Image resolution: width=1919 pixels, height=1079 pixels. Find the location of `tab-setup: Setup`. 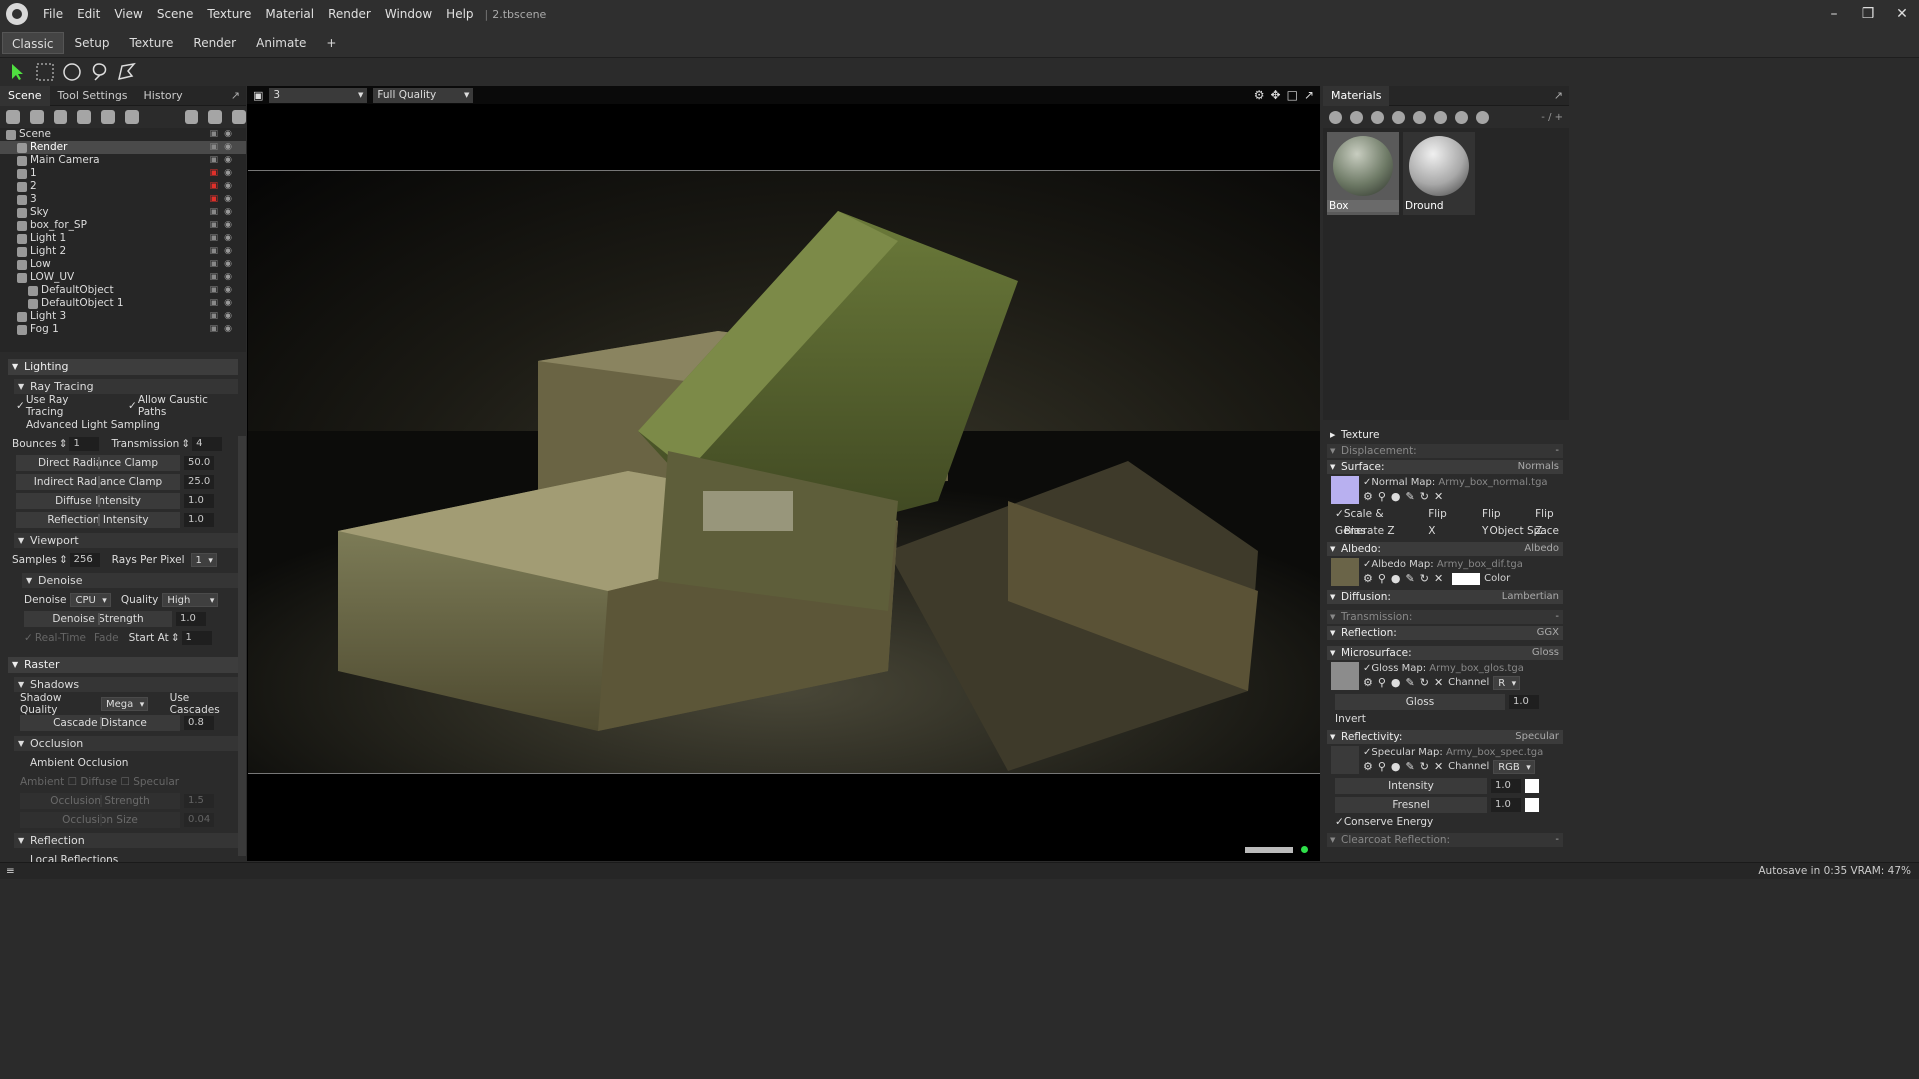

tab-setup: Setup is located at coordinates (92, 43).